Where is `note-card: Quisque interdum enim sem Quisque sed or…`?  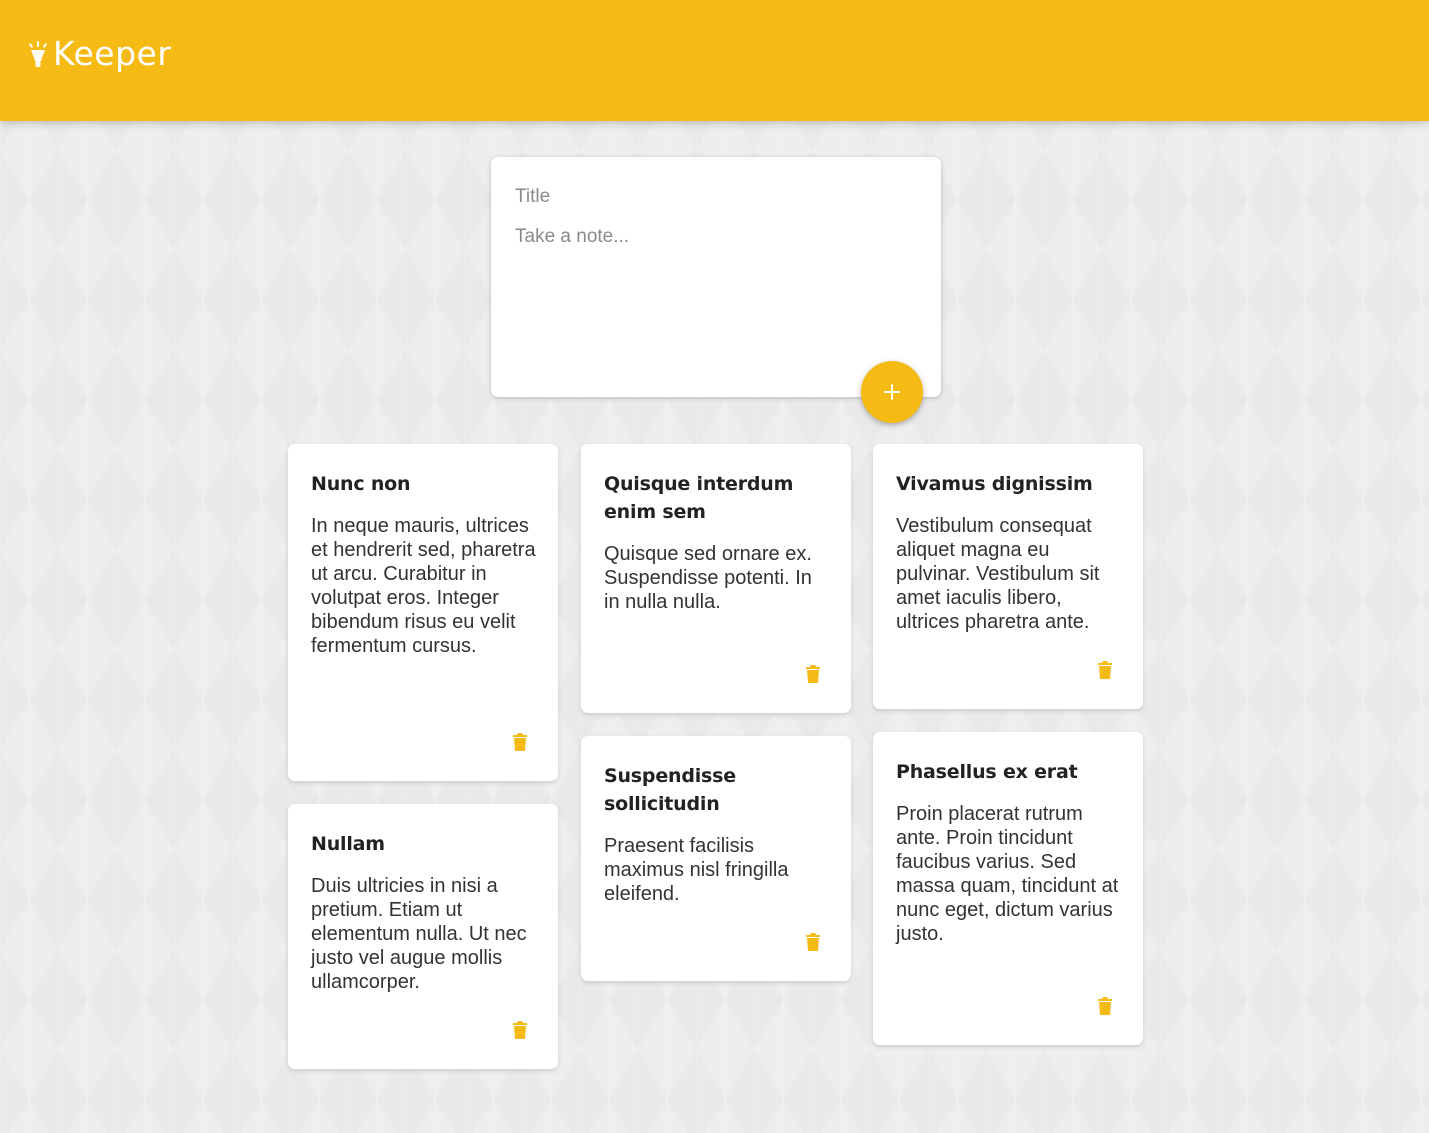 note-card: Quisque interdum enim sem Quisque sed or… is located at coordinates (716, 578).